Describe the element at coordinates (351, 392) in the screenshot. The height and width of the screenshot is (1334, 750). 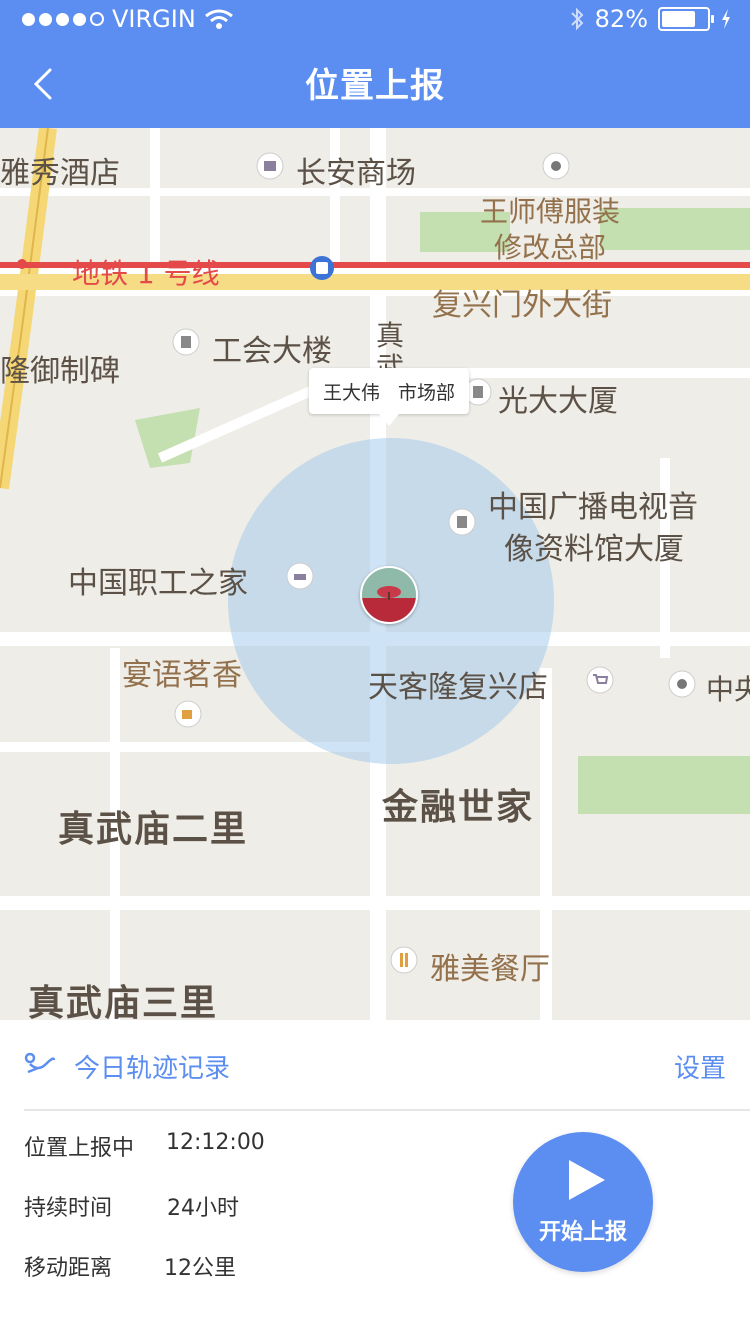
I see `user-name: 王大伟` at that location.